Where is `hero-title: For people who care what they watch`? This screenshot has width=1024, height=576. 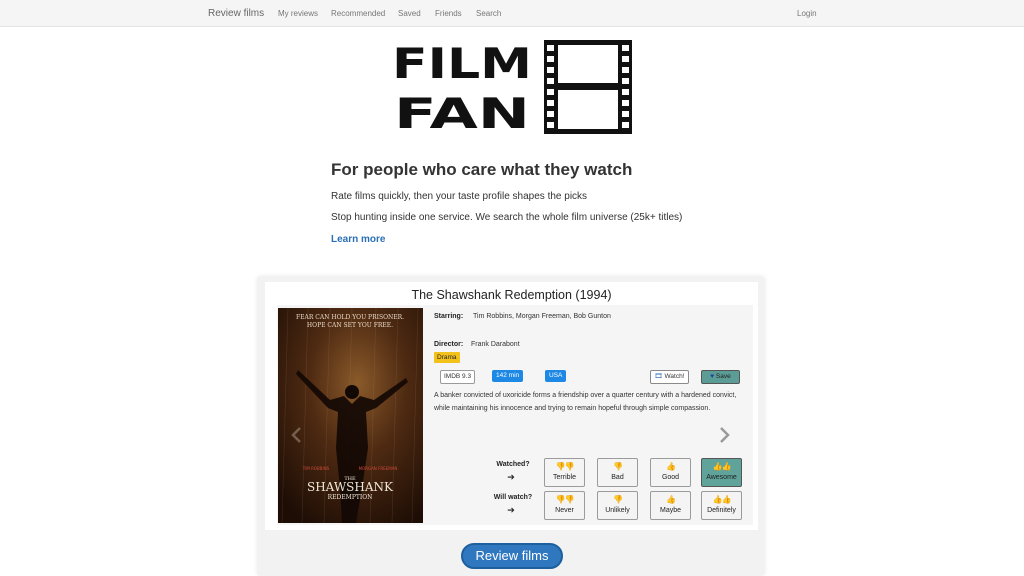
hero-title: For people who care what they watch is located at coordinates (482, 169).